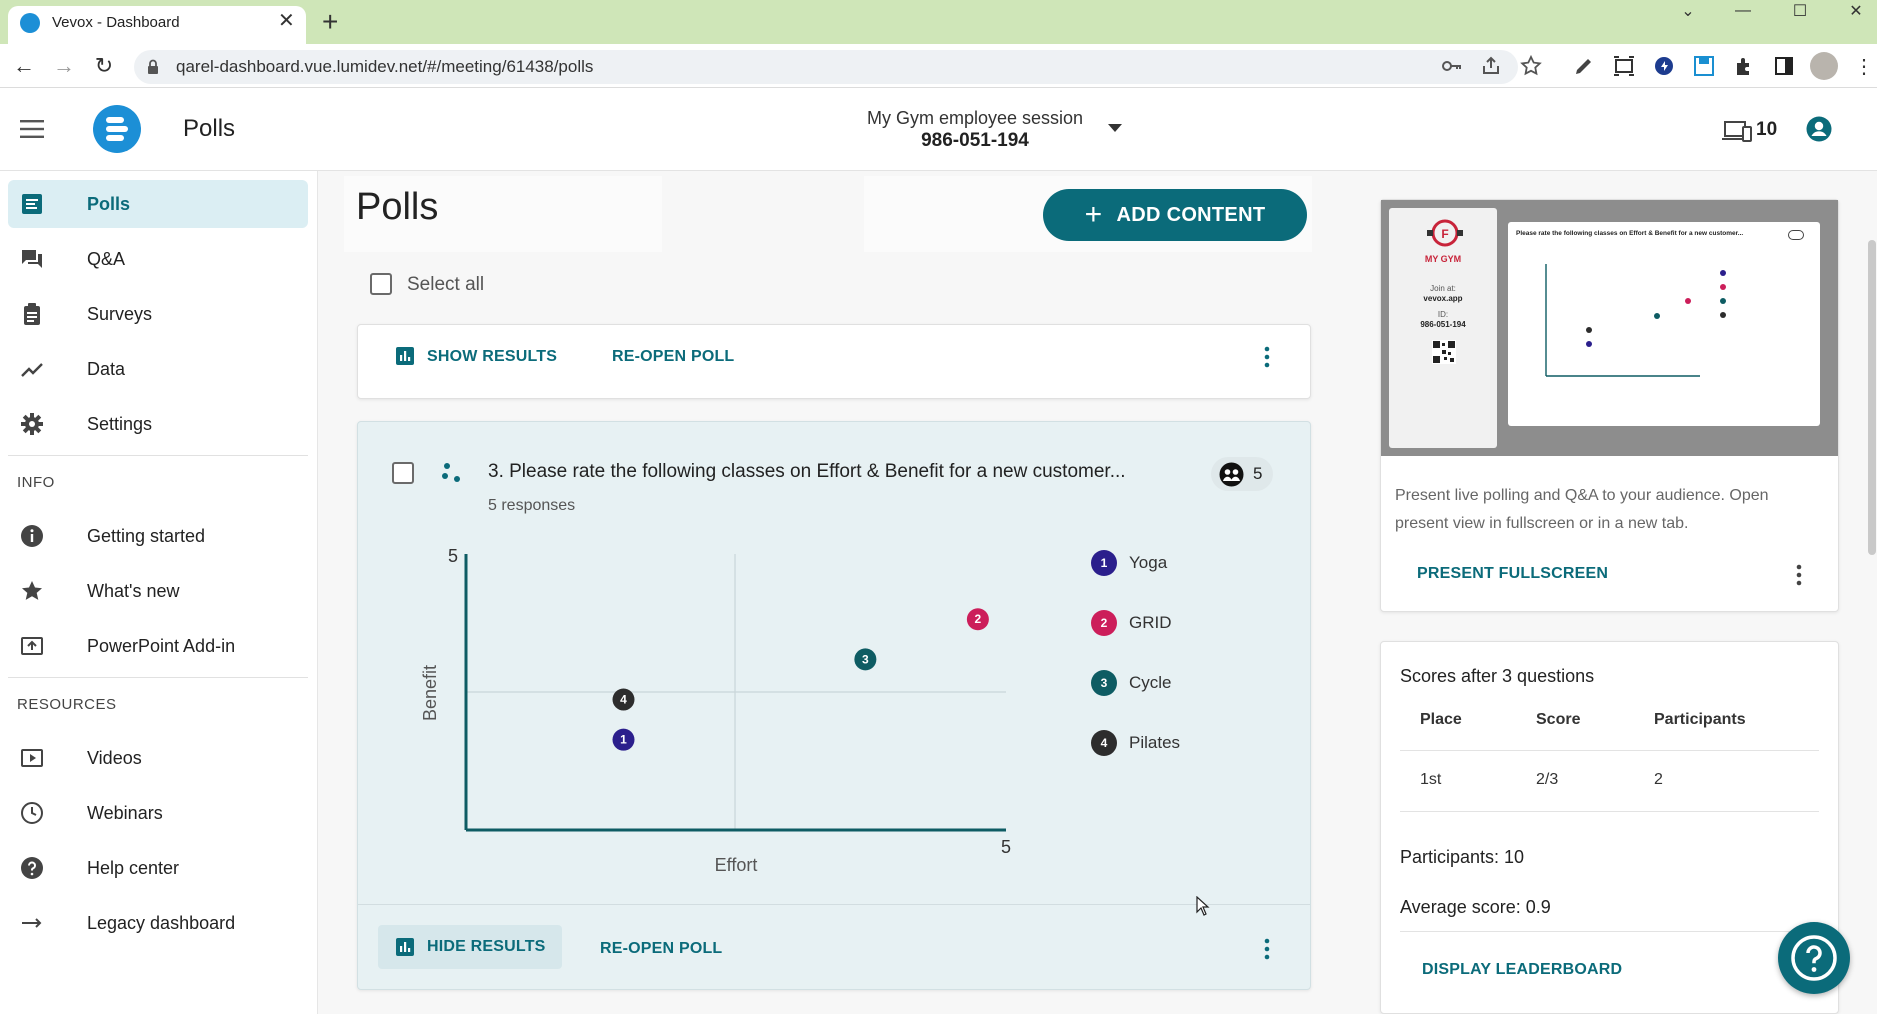 The height and width of the screenshot is (1014, 1877). Describe the element at coordinates (1743, 11) in the screenshot. I see `minimize-icon: —` at that location.